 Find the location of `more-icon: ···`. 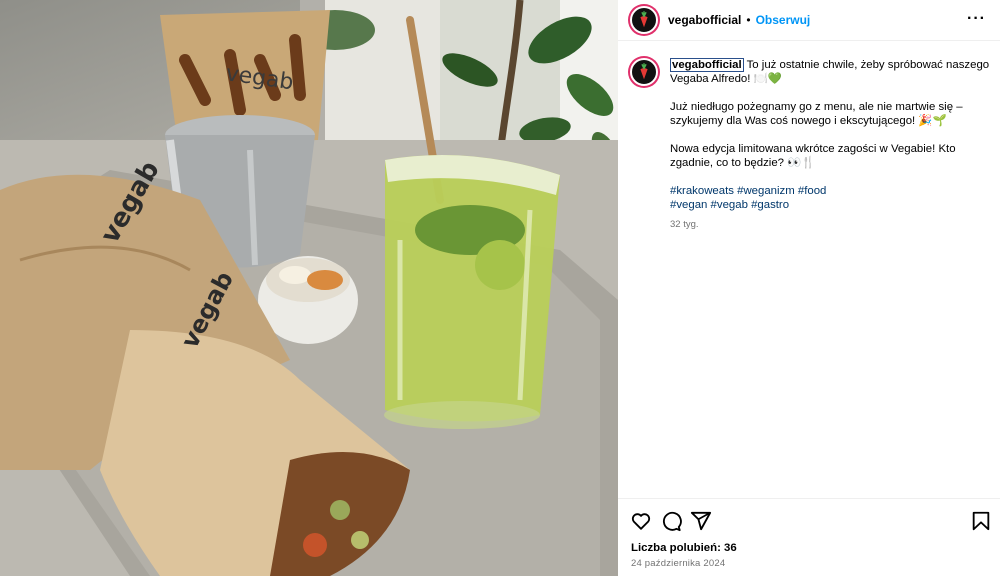

more-icon: ··· is located at coordinates (976, 19).